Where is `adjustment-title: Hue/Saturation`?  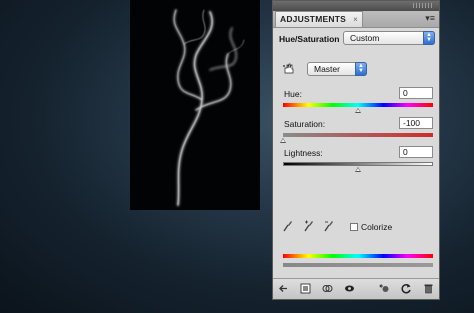
adjustment-title: Hue/Saturation is located at coordinates (309, 39).